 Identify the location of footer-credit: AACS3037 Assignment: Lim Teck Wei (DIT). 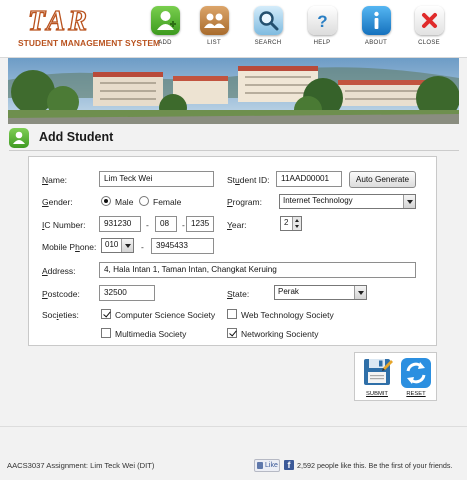
(81, 465).